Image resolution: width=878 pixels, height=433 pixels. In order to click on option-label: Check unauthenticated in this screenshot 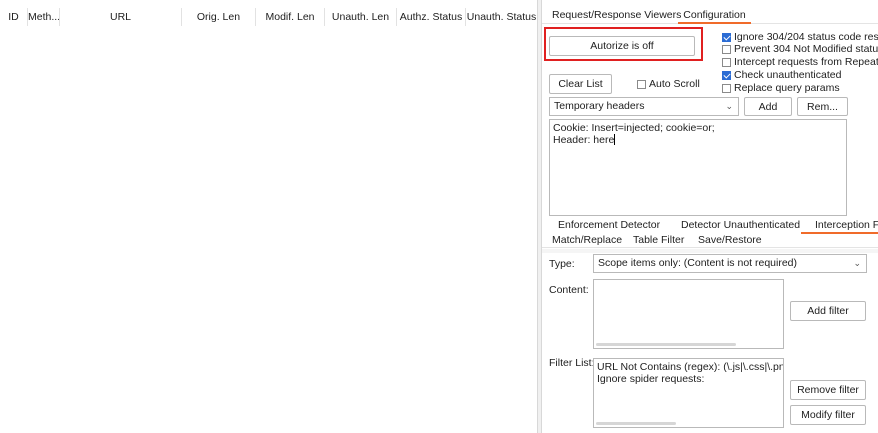, I will do `click(788, 75)`.